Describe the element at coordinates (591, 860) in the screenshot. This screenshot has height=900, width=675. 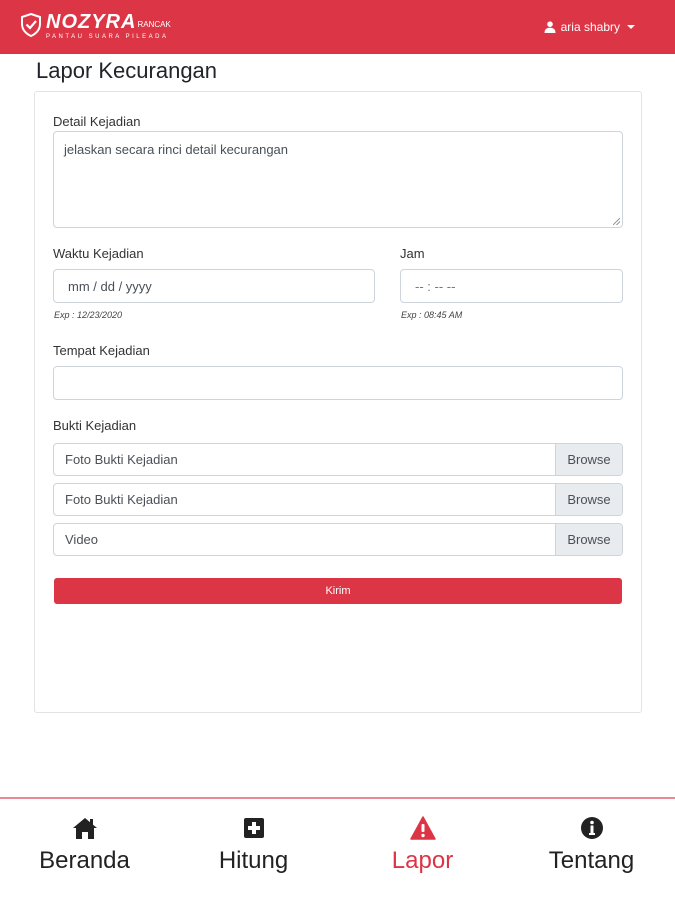
I see `nav-label: Tentang` at that location.